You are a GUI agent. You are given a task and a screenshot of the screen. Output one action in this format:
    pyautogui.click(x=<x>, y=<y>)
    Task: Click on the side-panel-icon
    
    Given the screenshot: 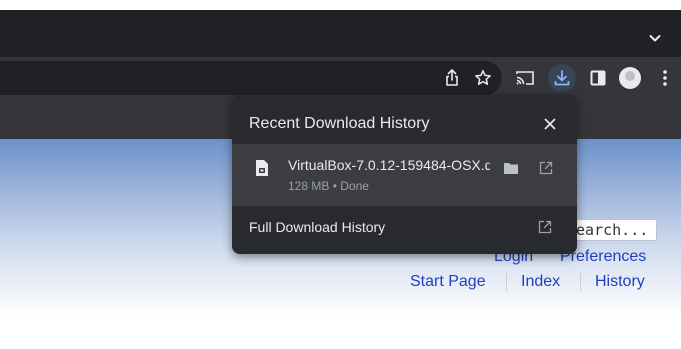 What is the action you would take?
    pyautogui.click(x=598, y=78)
    